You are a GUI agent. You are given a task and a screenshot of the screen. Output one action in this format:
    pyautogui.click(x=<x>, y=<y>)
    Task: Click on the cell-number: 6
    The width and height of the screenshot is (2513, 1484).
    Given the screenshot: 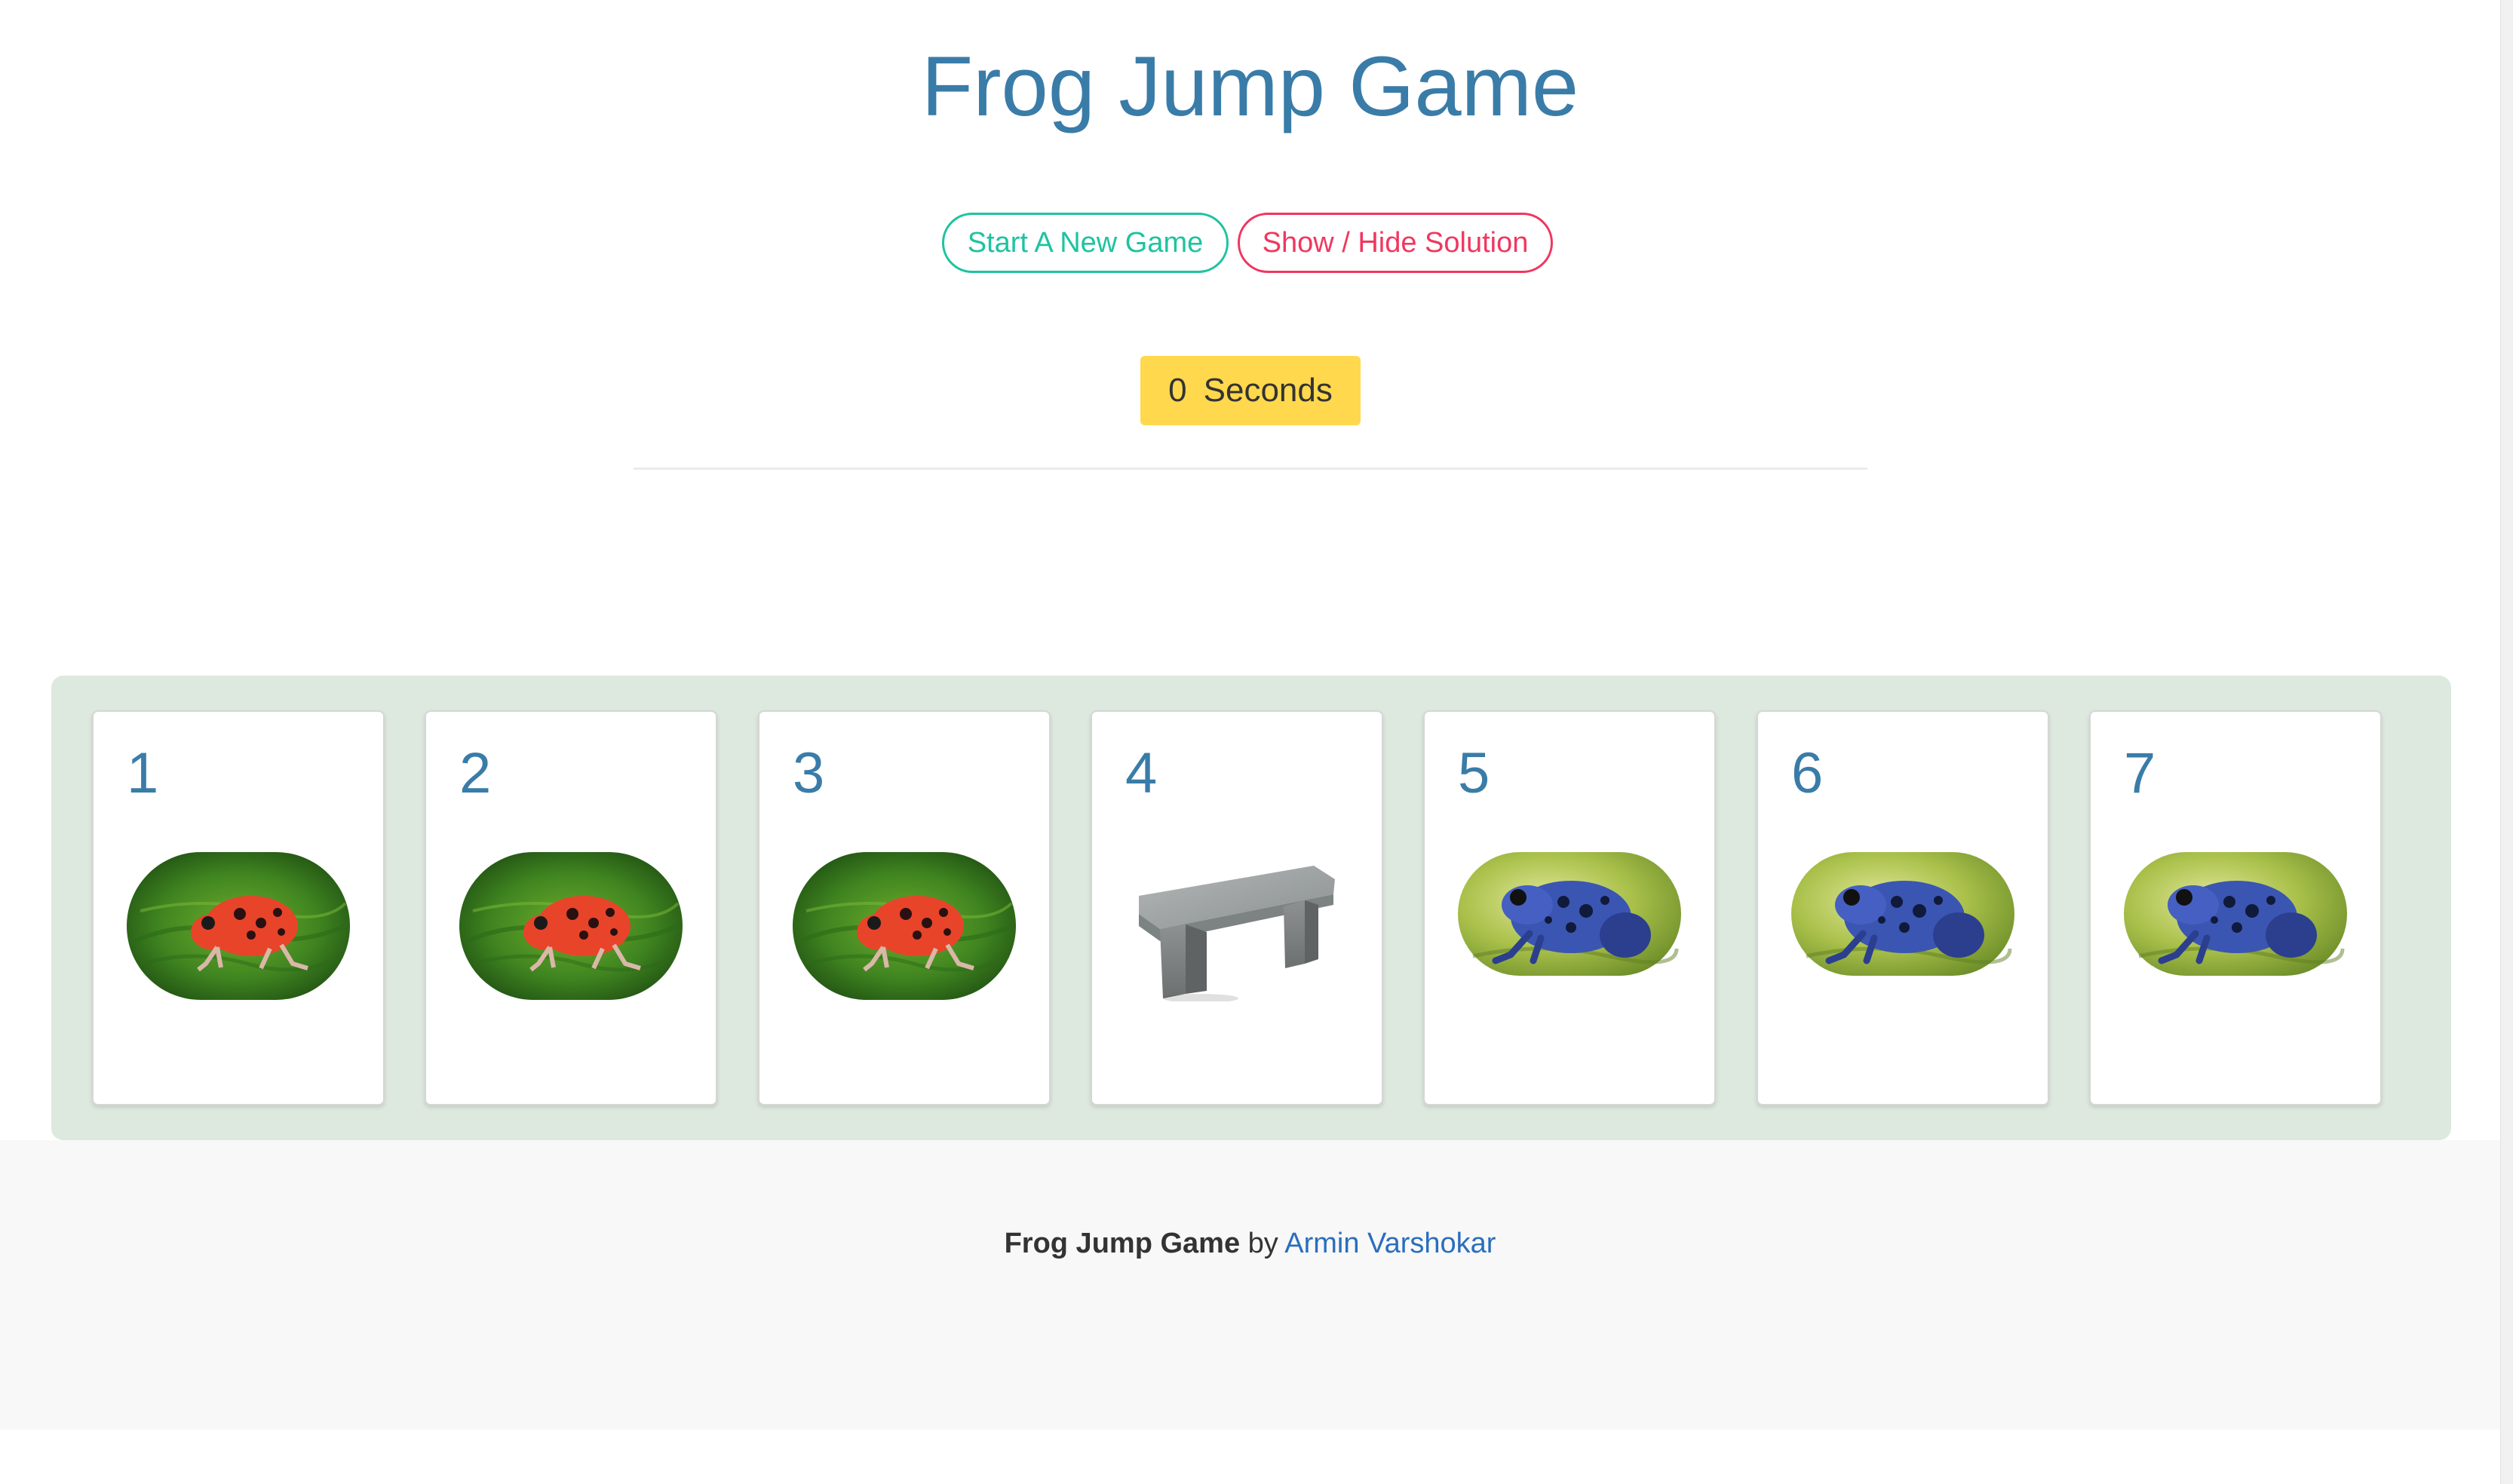 What is the action you would take?
    pyautogui.click(x=1807, y=773)
    